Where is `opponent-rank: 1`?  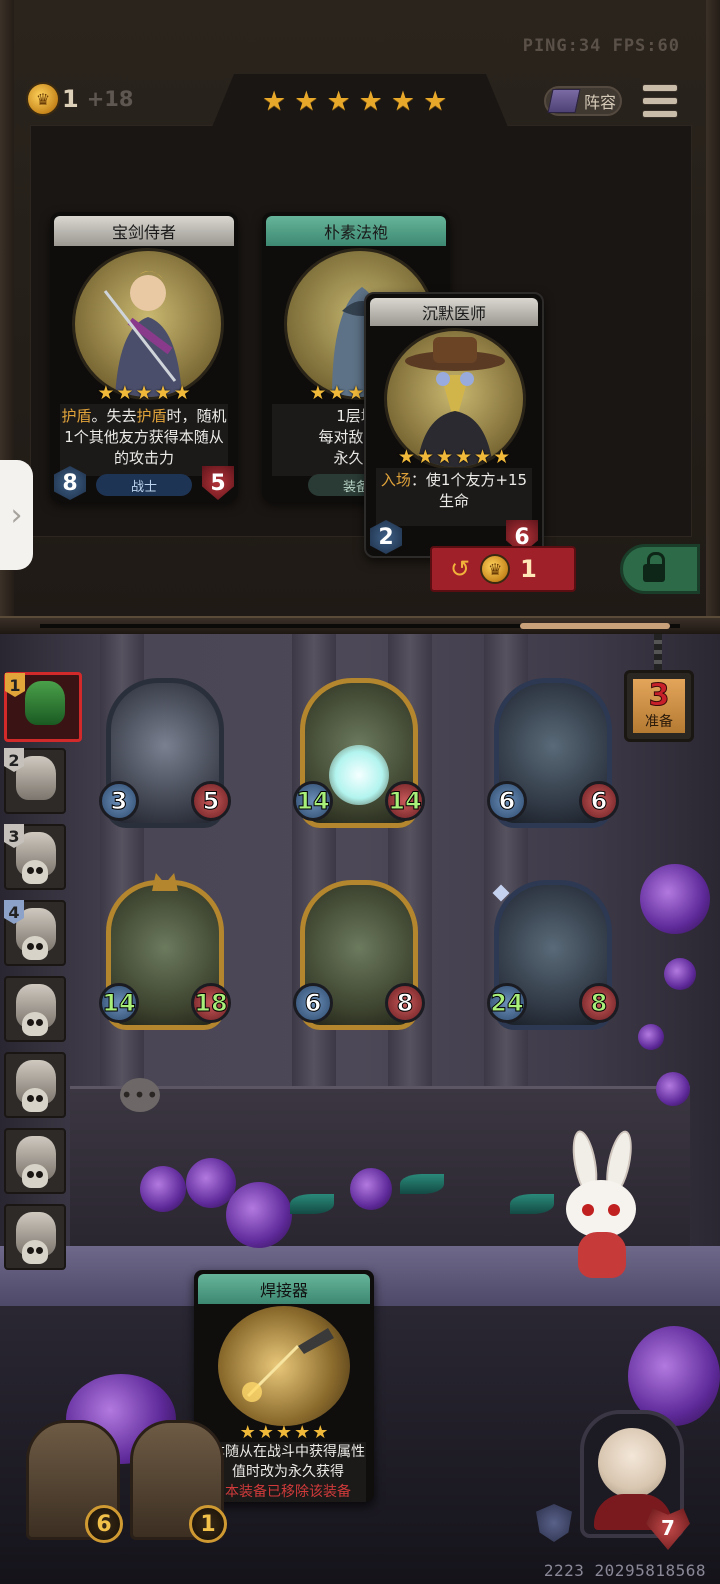 opponent-rank: 1 is located at coordinates (15, 685).